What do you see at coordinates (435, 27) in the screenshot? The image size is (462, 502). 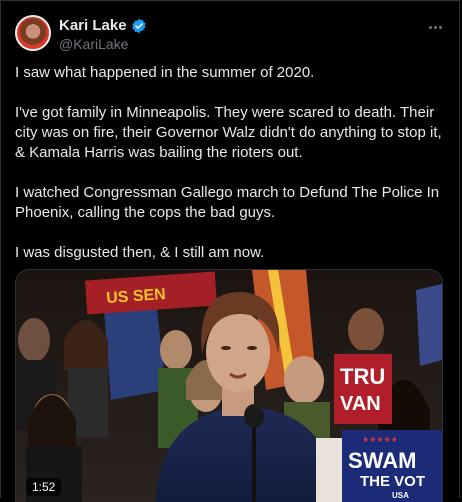 I see `more-options-icon` at bounding box center [435, 27].